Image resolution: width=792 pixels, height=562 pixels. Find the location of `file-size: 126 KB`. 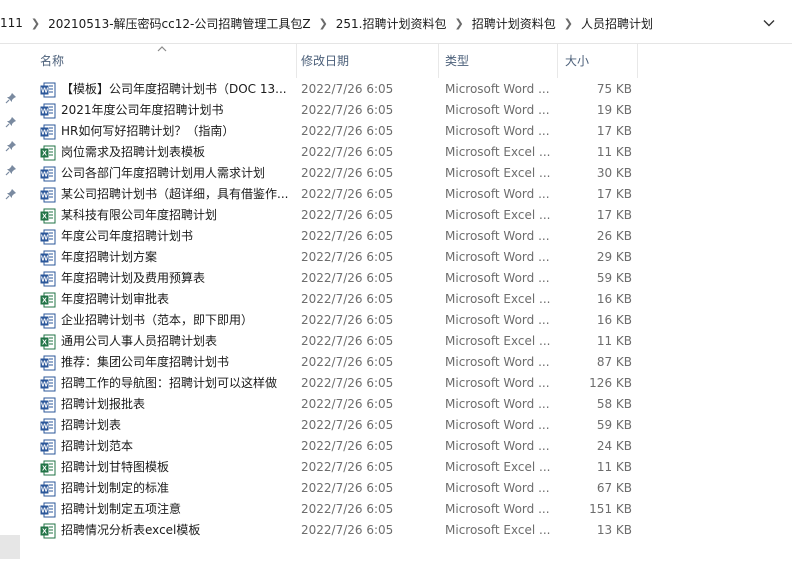

file-size: 126 KB is located at coordinates (610, 383).